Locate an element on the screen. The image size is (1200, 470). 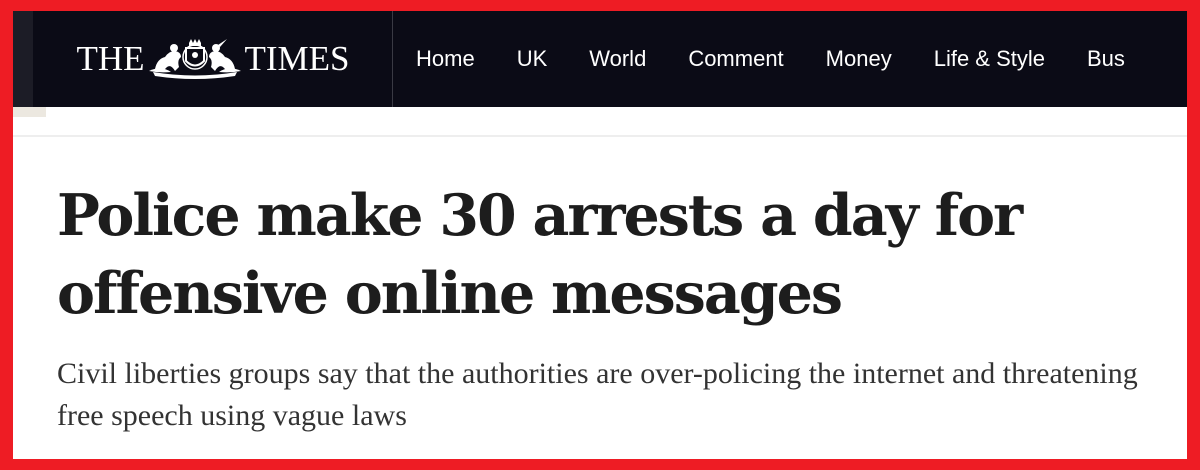
header-divider is located at coordinates (600, 136).